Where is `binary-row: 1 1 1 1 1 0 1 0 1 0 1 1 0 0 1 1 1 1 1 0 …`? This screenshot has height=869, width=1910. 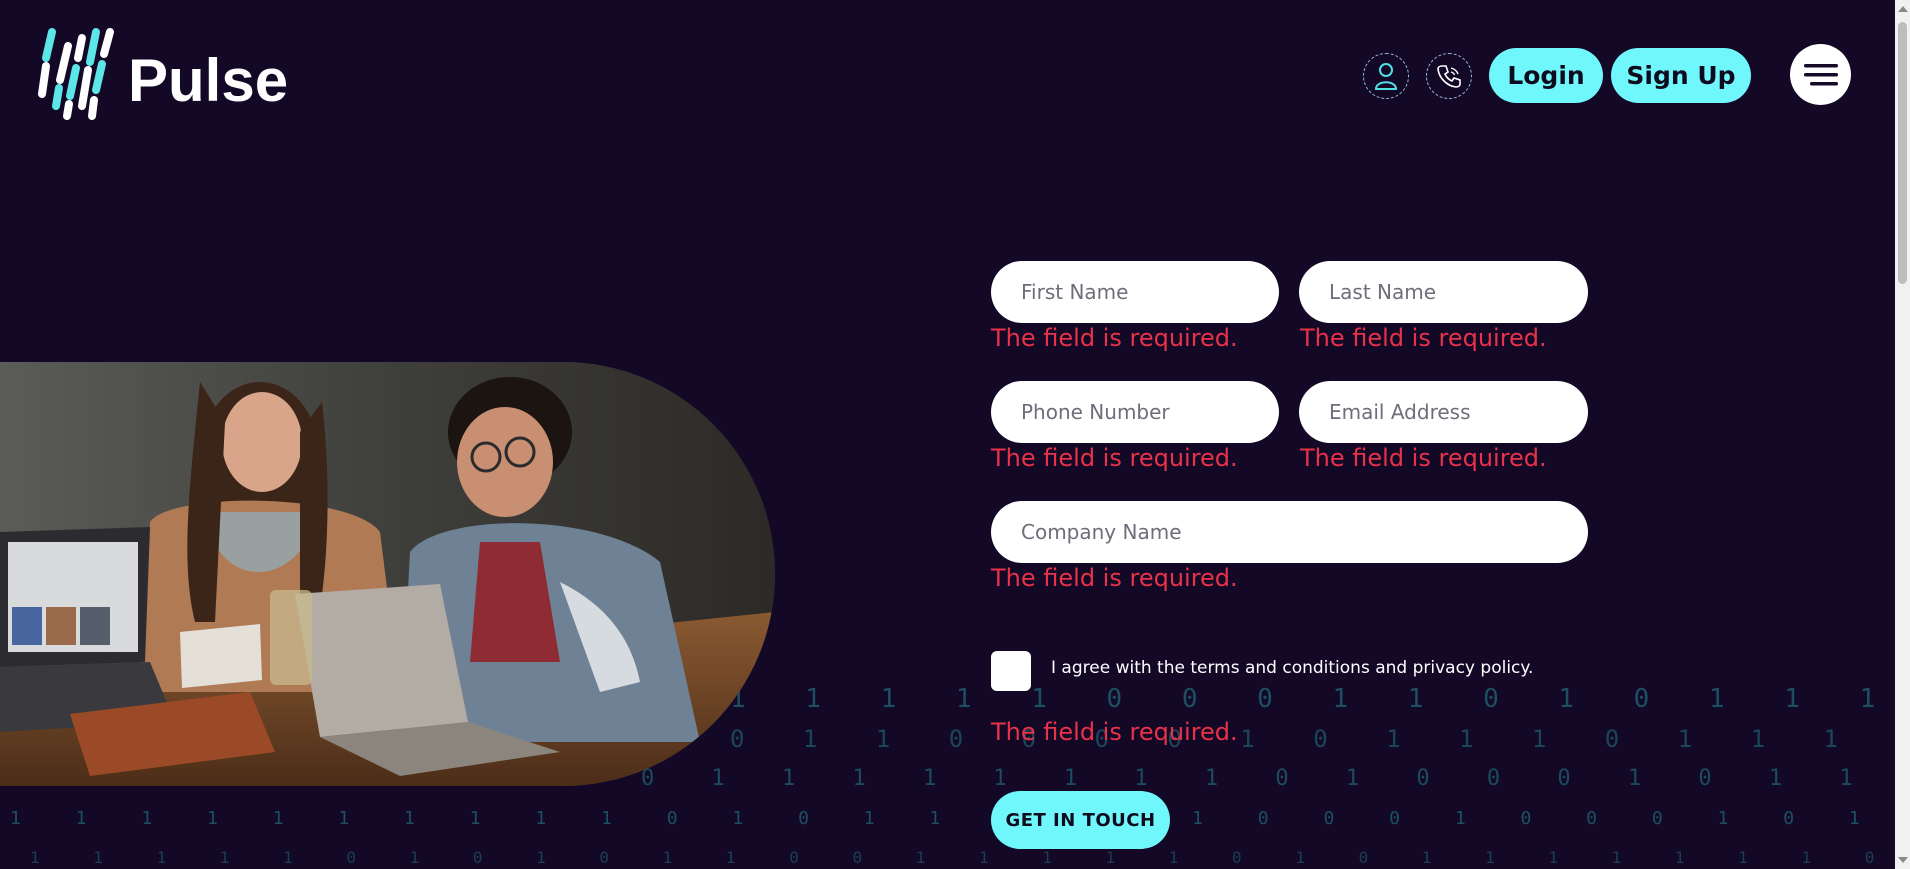
binary-row: 1 1 1 1 1 0 1 0 1 0 1 1 0 0 1 1 1 1 1 0 … is located at coordinates (962, 857).